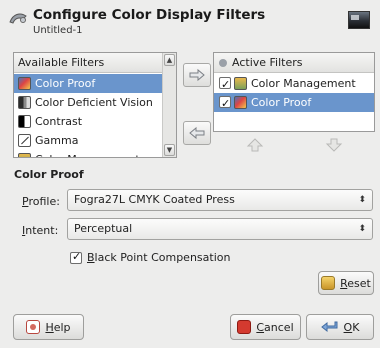 The image size is (380, 348). I want to click on available-filter-label: Color Management, so click(87, 153).